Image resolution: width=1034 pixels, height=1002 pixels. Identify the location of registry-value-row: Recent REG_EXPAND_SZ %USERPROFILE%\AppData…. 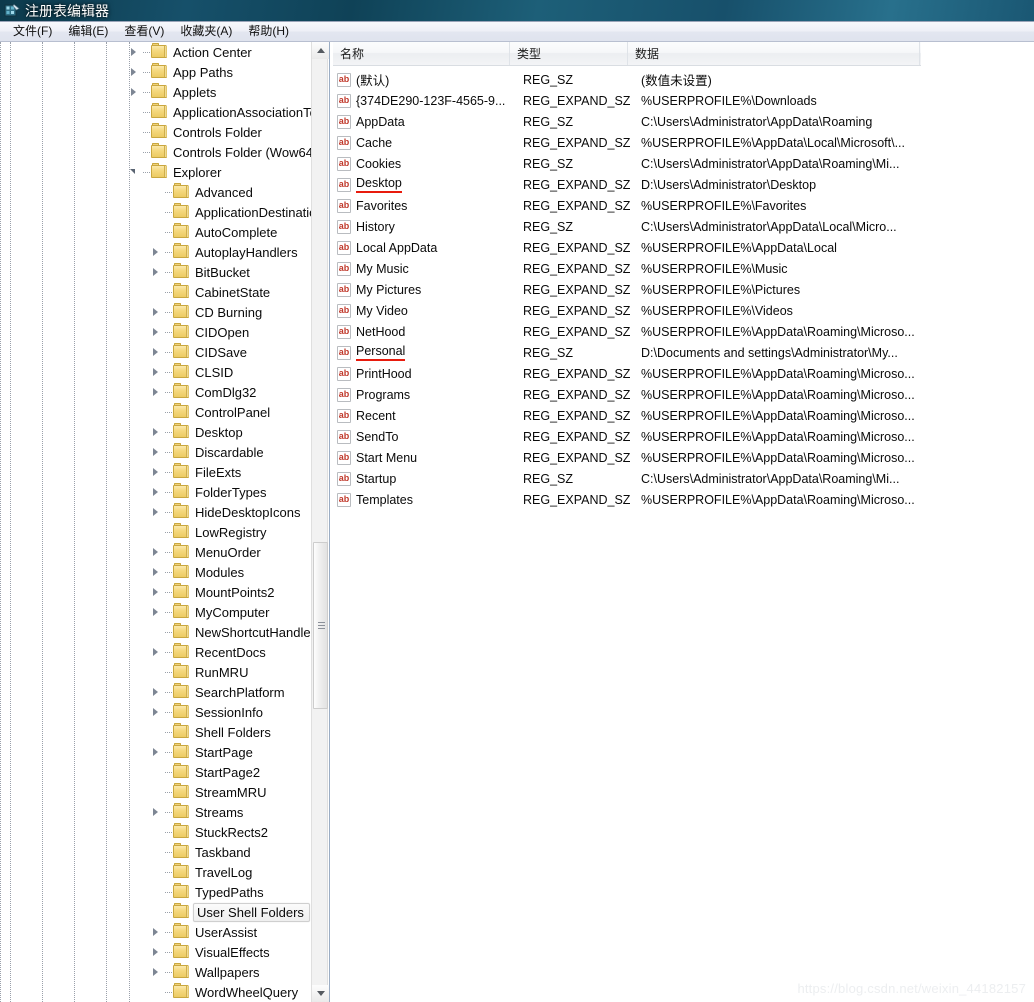
(683, 415).